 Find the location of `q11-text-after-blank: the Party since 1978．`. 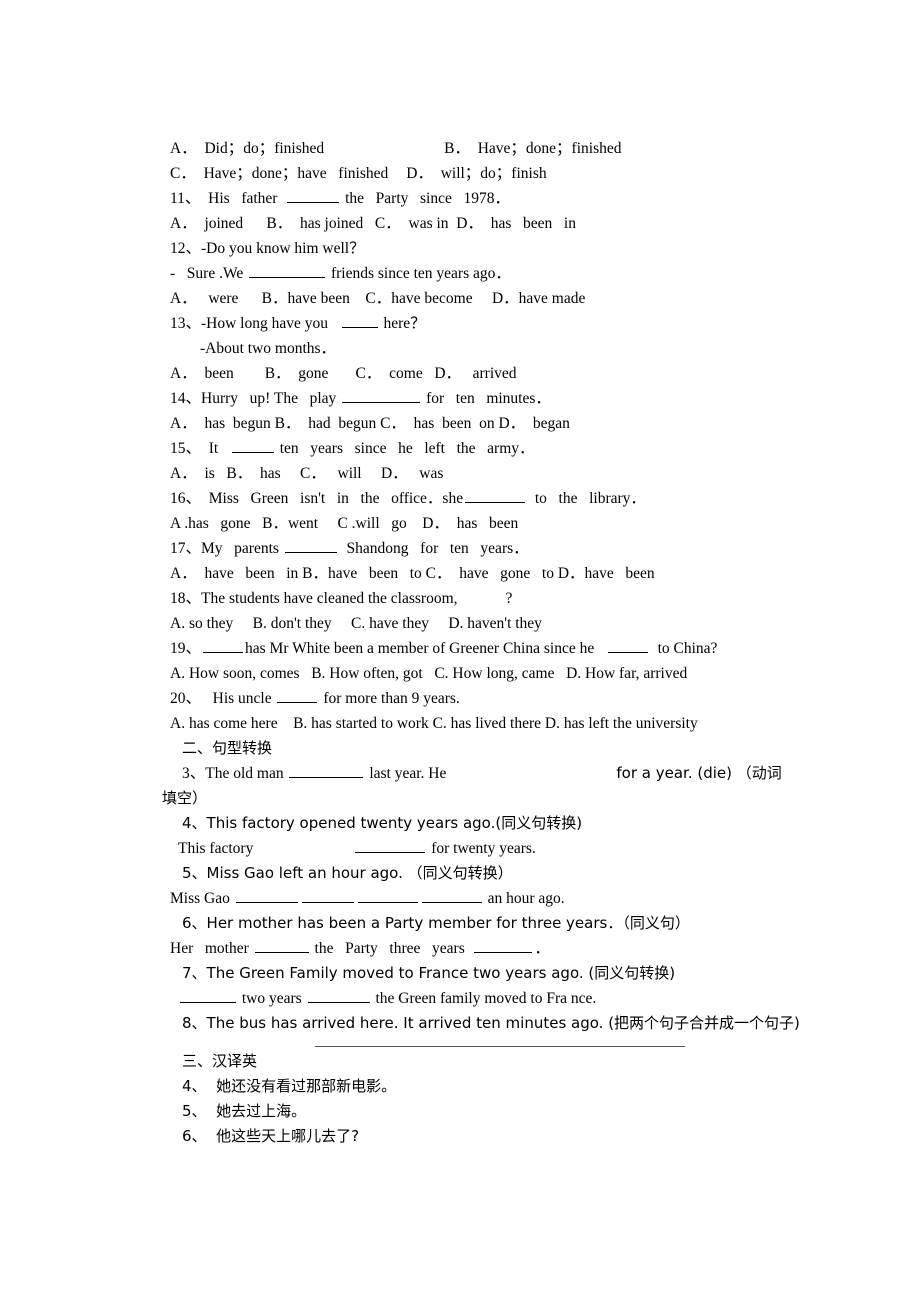

q11-text-after-blank: the Party since 1978． is located at coordinates (425, 198).